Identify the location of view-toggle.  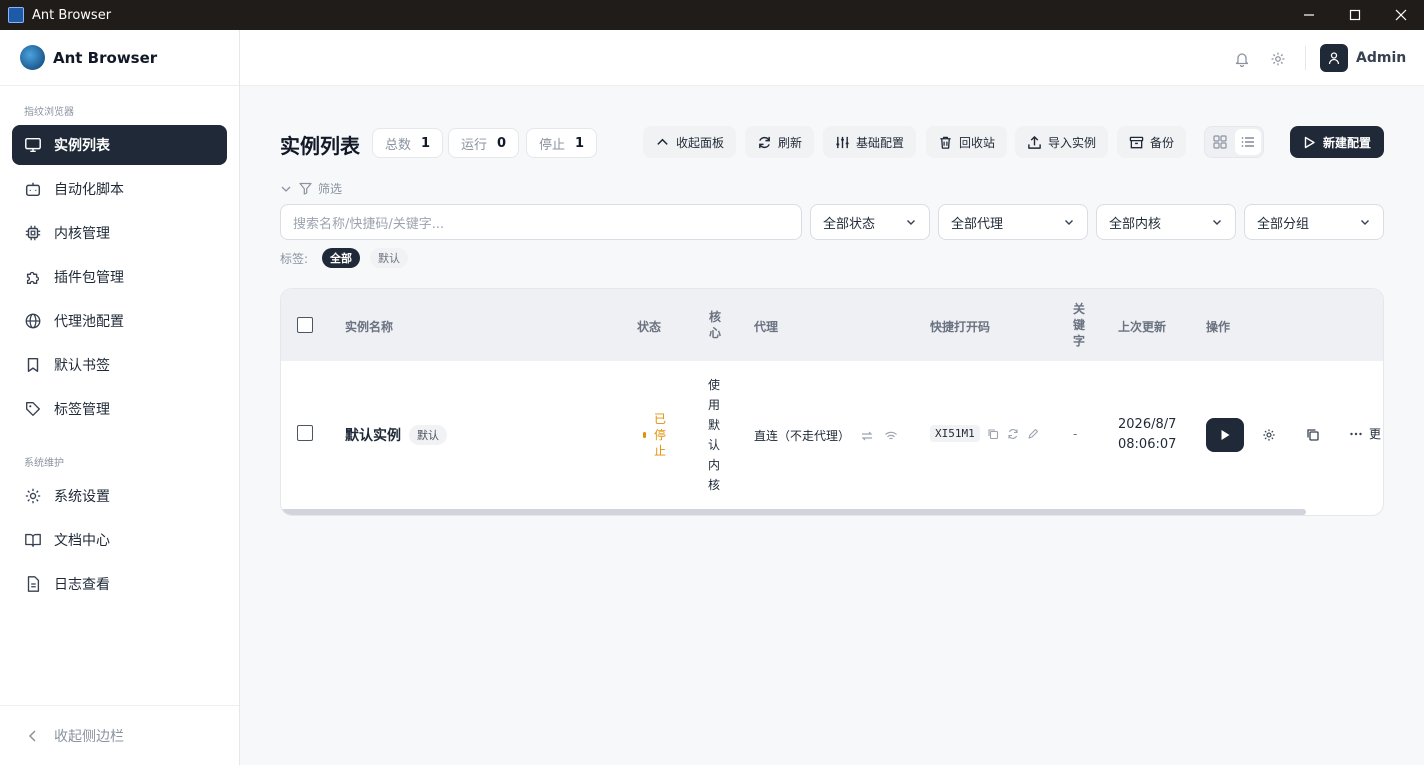
(1234, 142).